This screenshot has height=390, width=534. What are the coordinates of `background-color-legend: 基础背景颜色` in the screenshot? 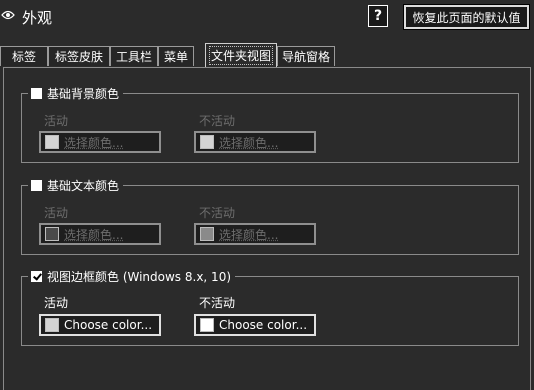 It's located at (76, 93).